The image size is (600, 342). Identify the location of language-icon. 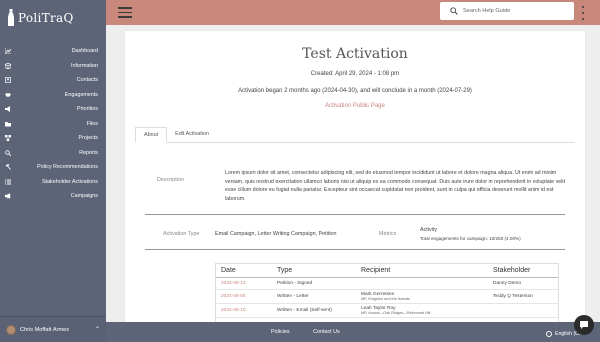
(549, 334).